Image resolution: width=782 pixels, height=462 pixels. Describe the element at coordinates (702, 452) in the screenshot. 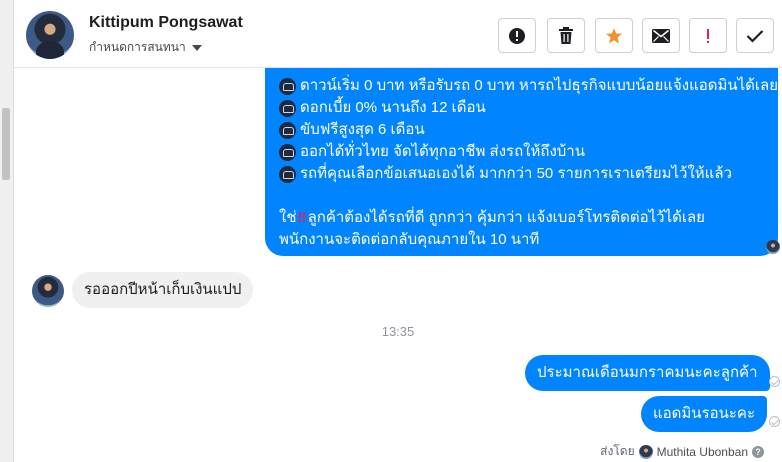

I see `sent-by-agent-name: Muthita Ubonban` at that location.